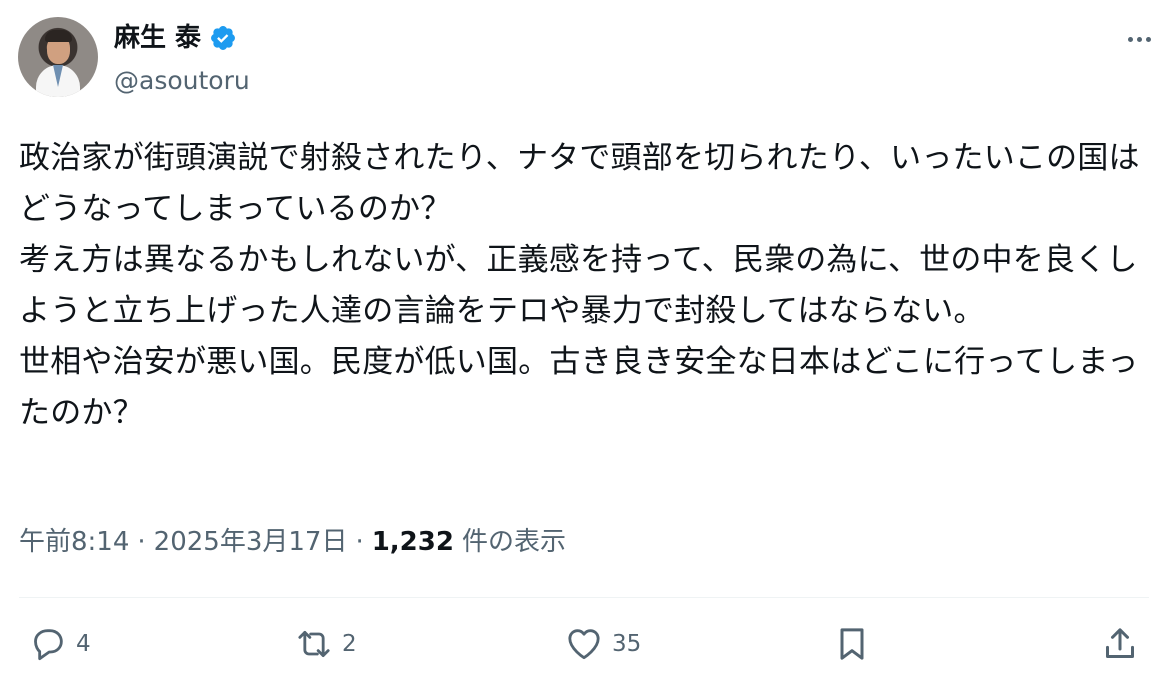 The height and width of the screenshot is (674, 1161). What do you see at coordinates (584, 58) in the screenshot?
I see `tweet-header: 麻生 泰 @asoutoru` at bounding box center [584, 58].